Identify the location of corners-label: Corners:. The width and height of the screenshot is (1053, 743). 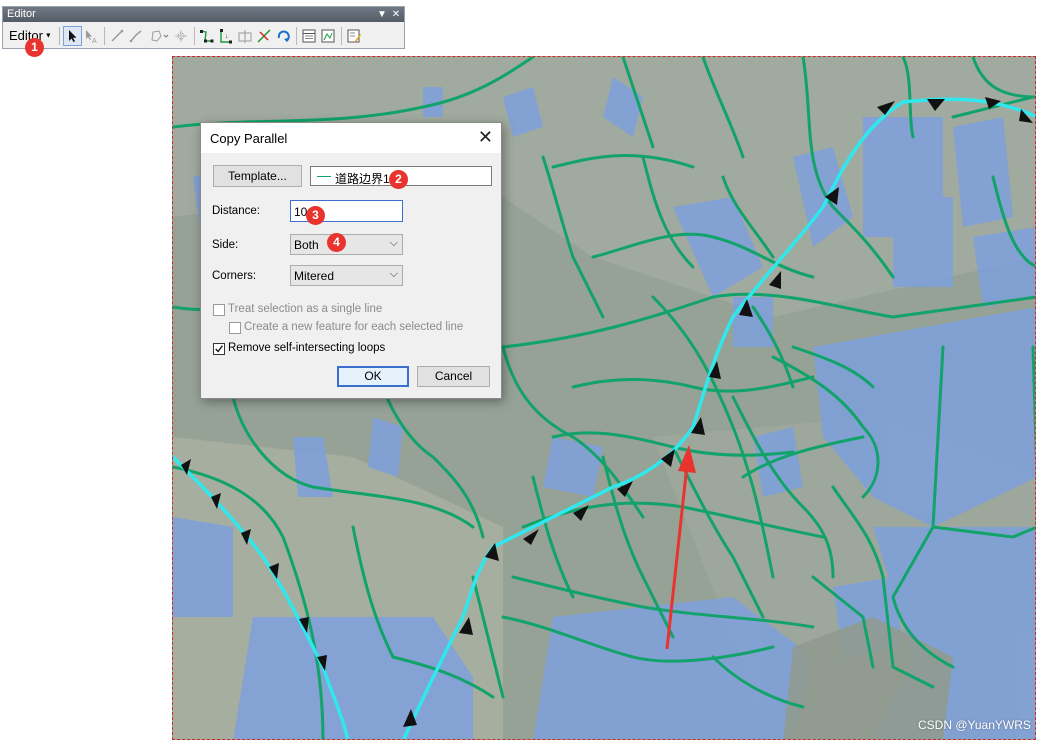
(234, 276).